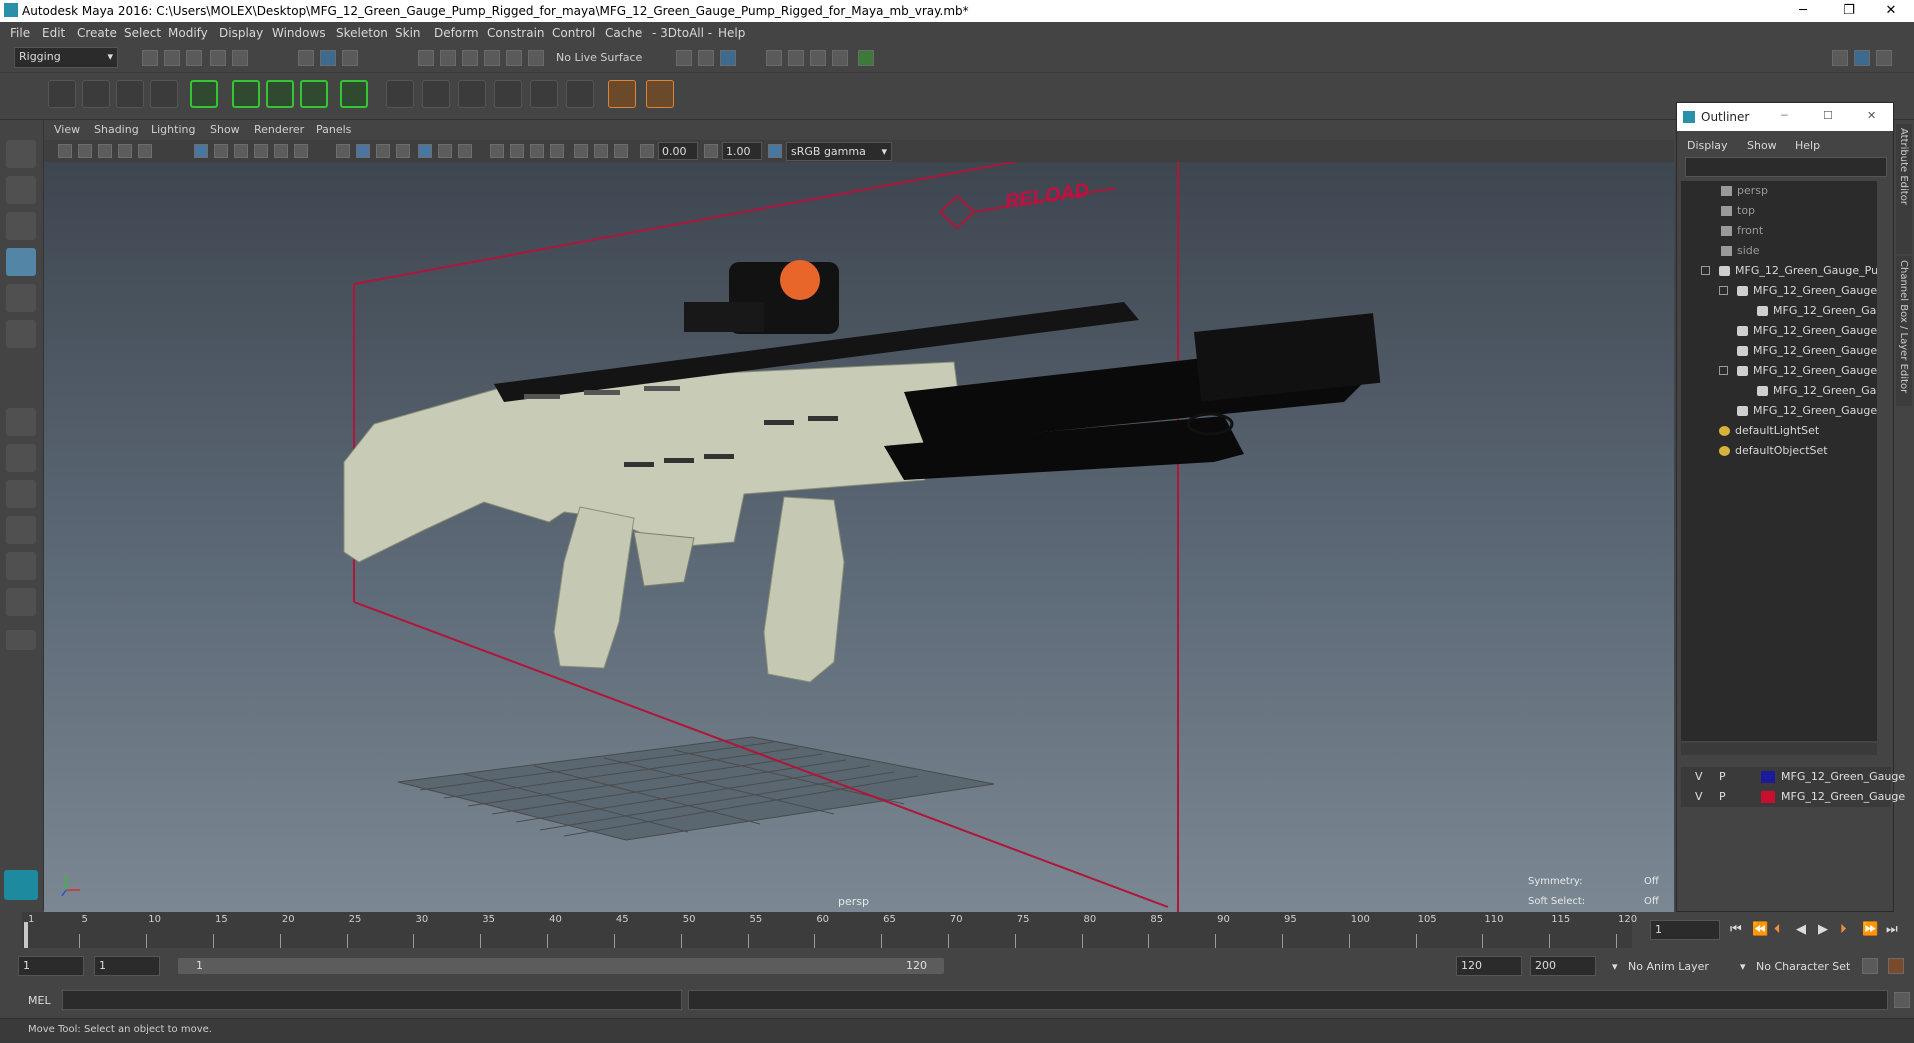 The height and width of the screenshot is (1043, 1914). I want to click on outliner-menu-show: Show, so click(1762, 145).